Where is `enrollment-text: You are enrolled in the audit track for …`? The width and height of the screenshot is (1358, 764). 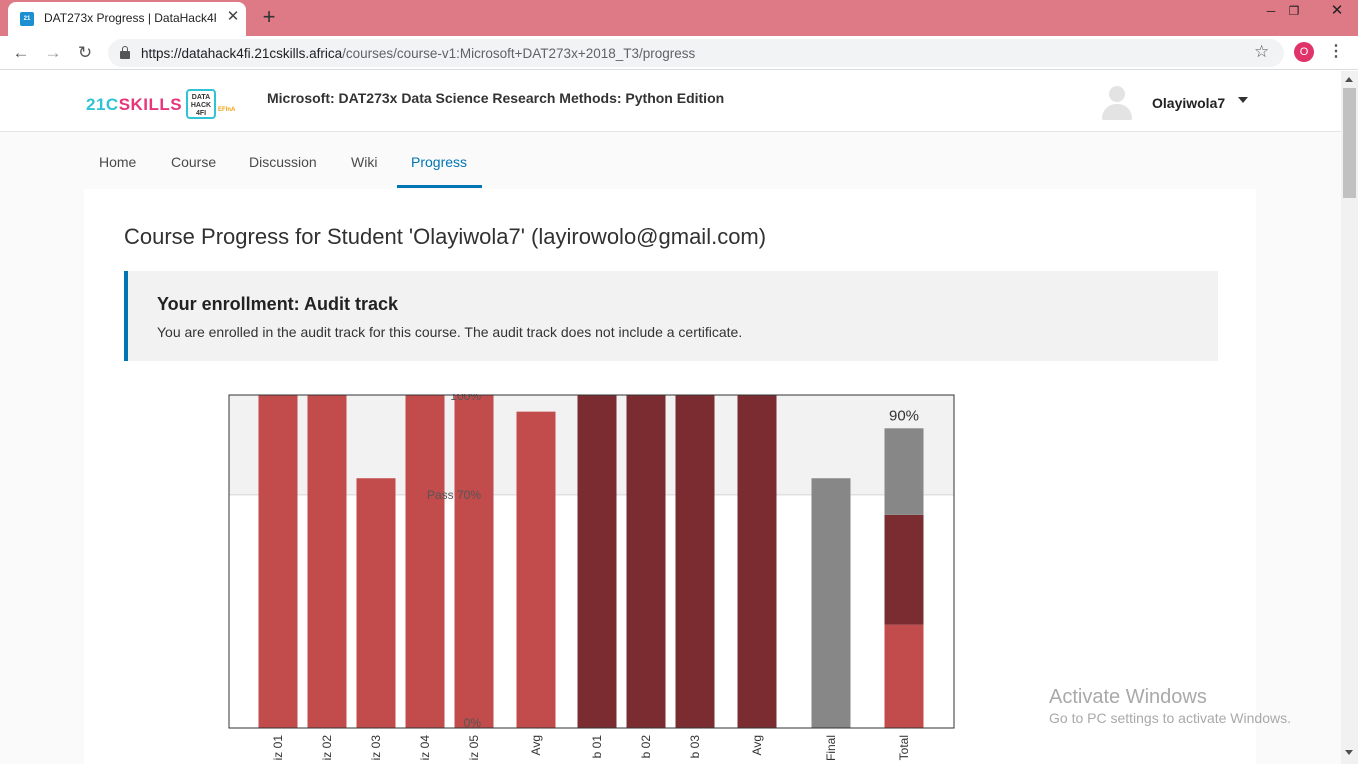
enrollment-text: You are enrolled in the audit track for … is located at coordinates (450, 332).